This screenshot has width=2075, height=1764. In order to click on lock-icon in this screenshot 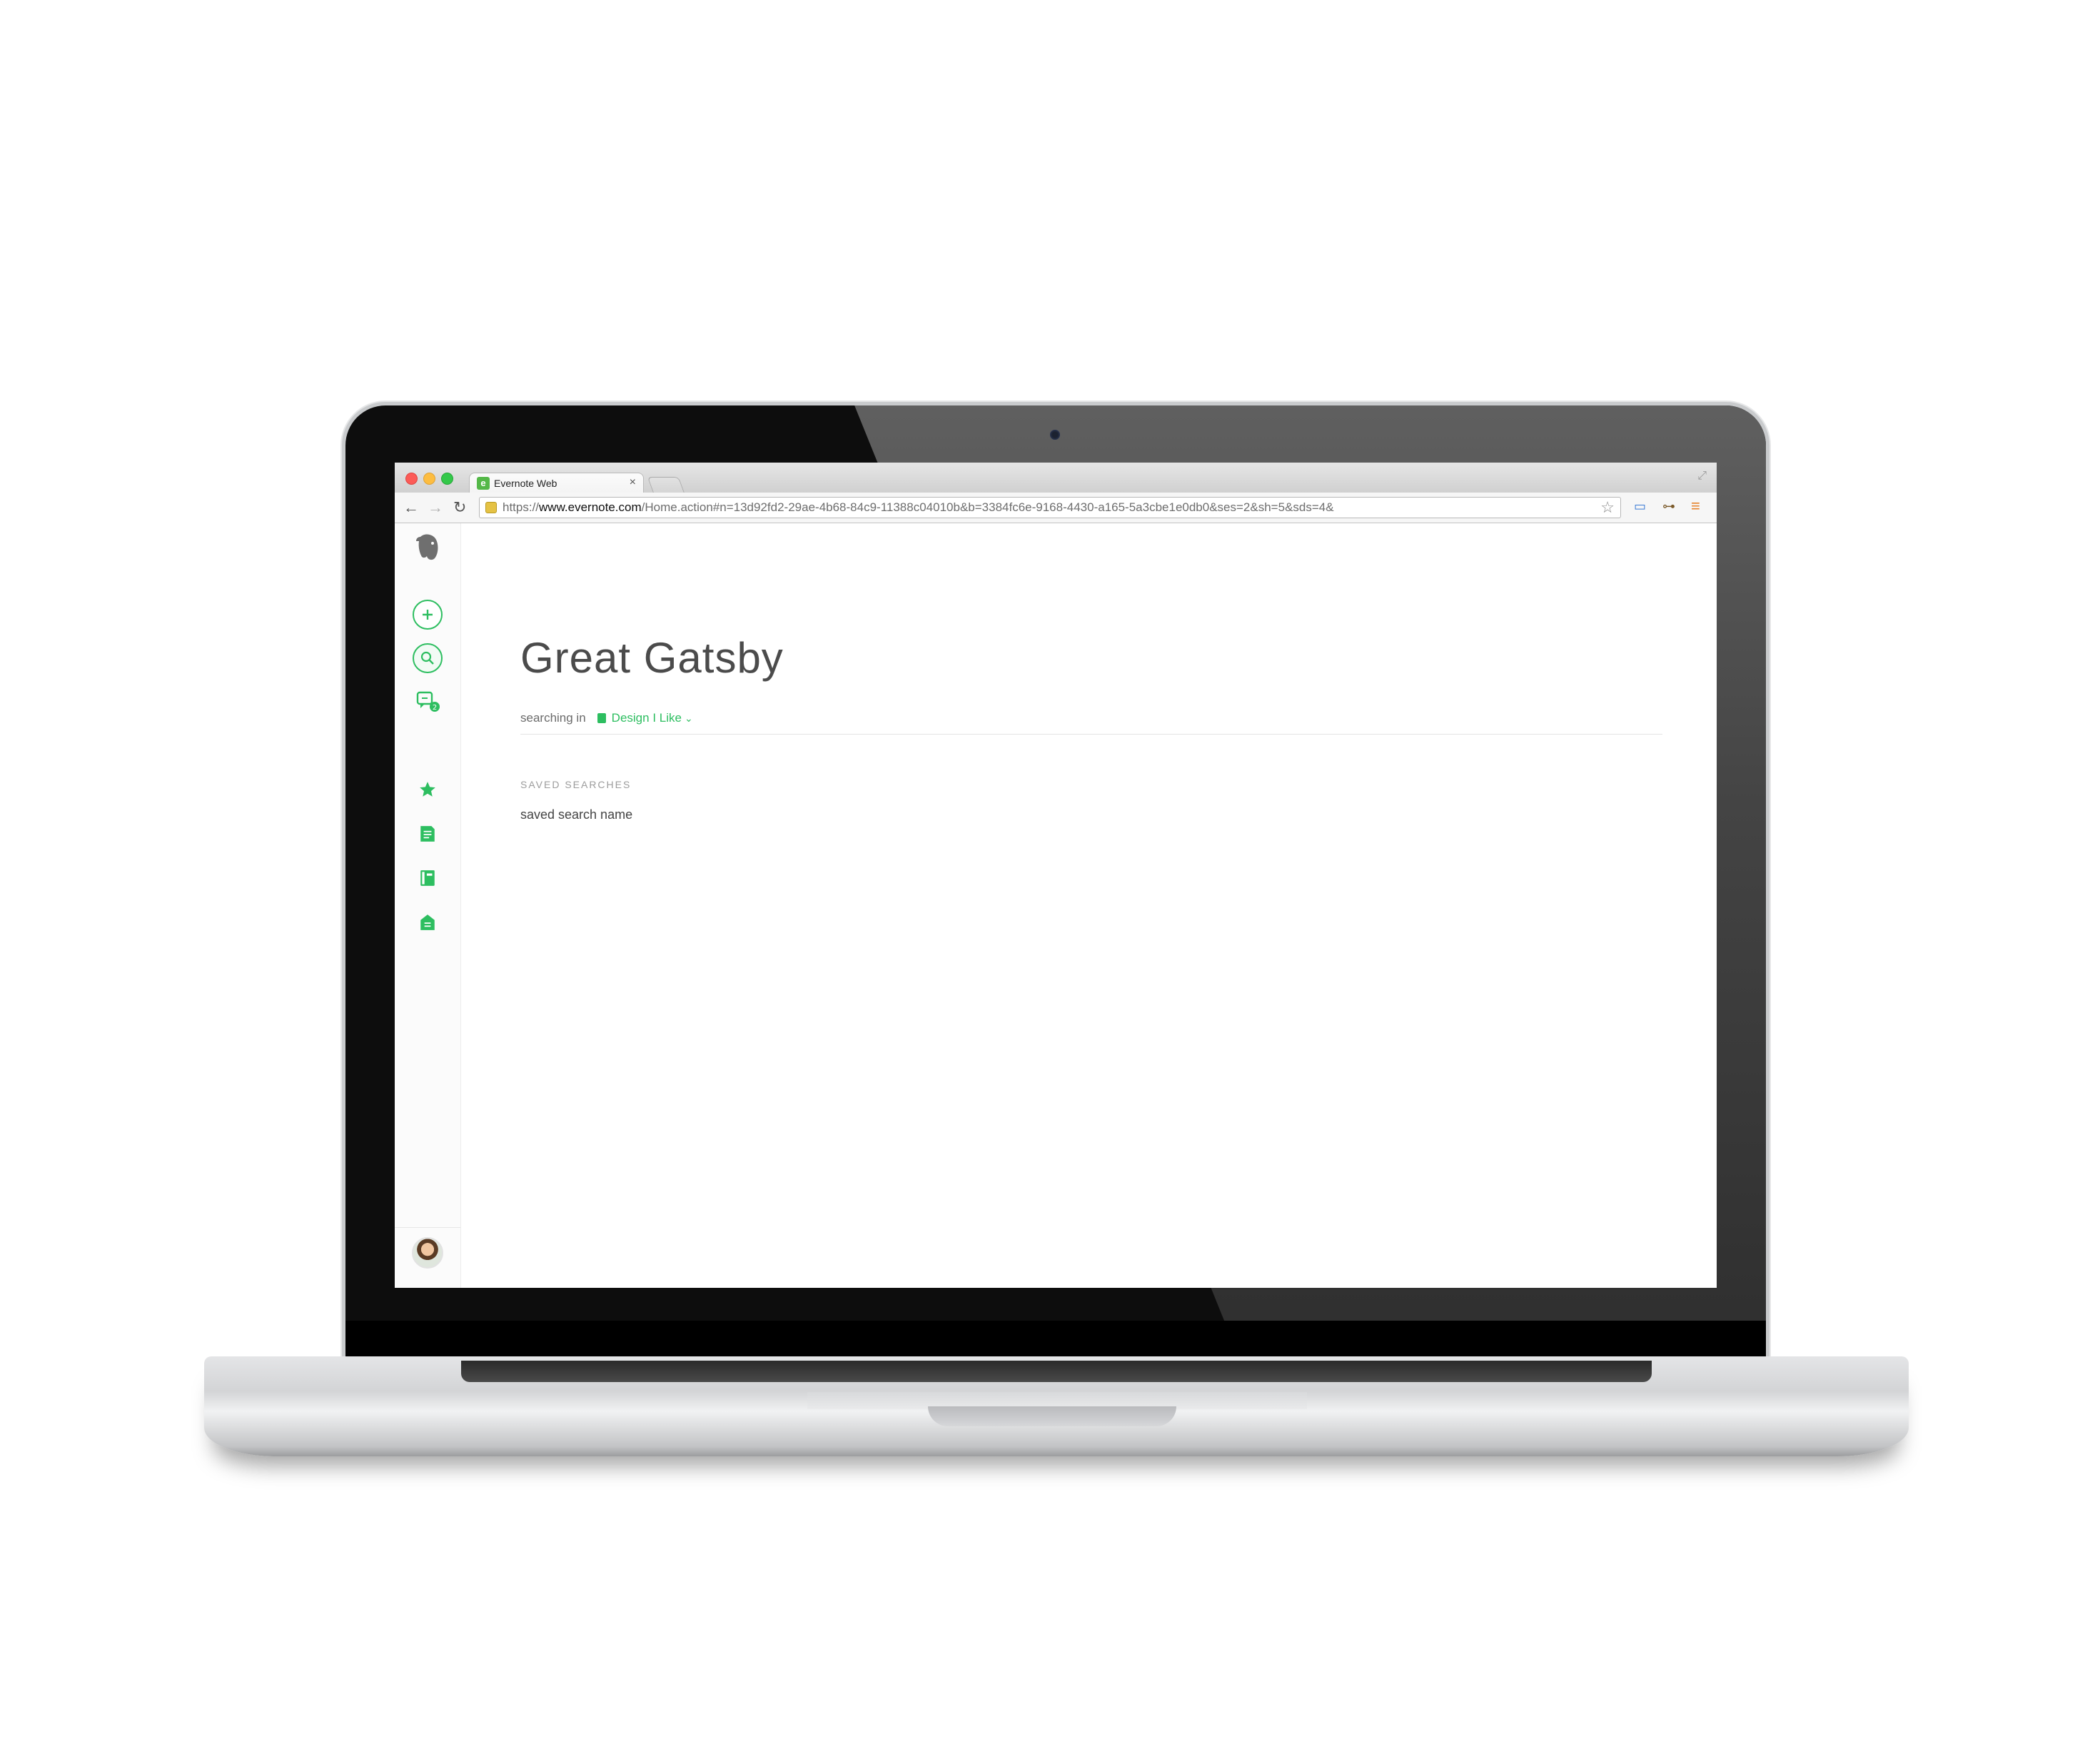, I will do `click(491, 507)`.